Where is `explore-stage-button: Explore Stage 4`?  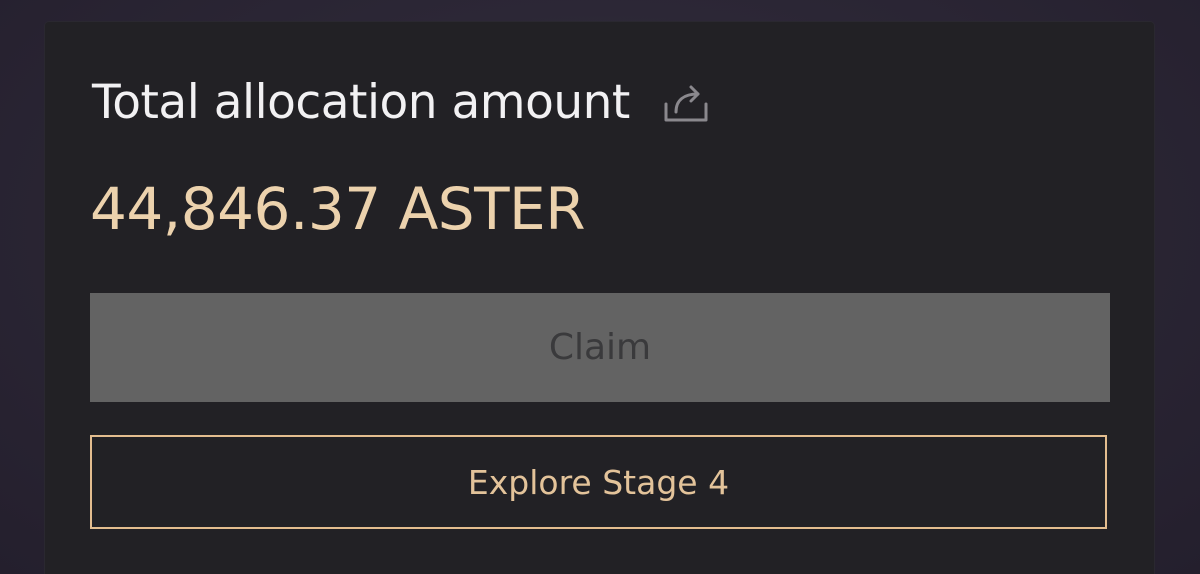
explore-stage-button: Explore Stage 4 is located at coordinates (598, 482).